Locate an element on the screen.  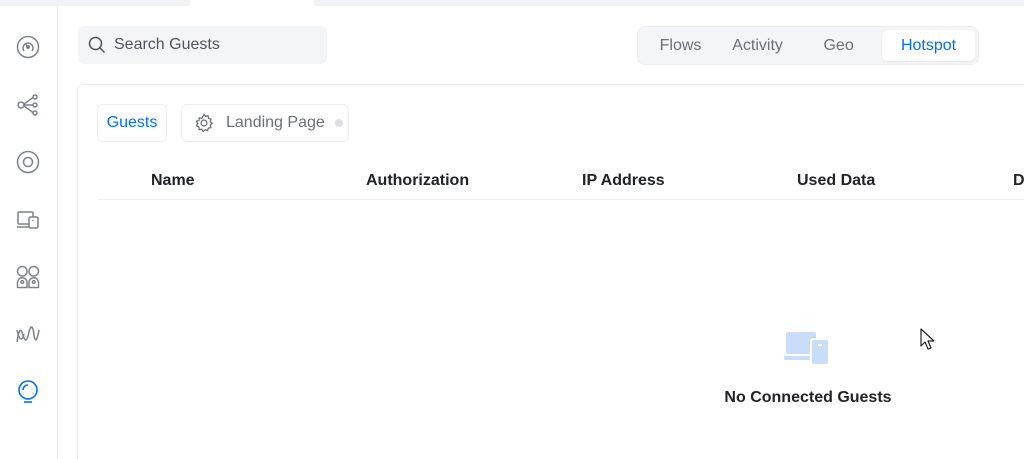
subtab-guests: Guests is located at coordinates (132, 123).